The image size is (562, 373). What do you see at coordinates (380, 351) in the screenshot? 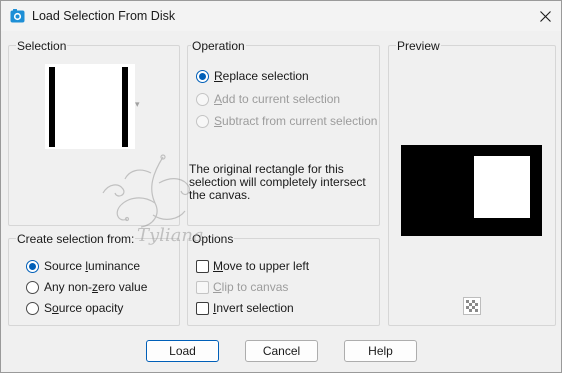
I see `help-button: Help` at bounding box center [380, 351].